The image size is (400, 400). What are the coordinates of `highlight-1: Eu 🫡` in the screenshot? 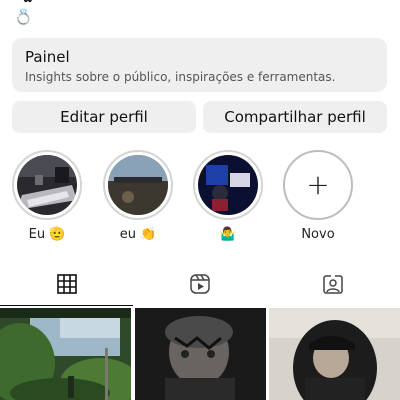 It's located at (47, 197).